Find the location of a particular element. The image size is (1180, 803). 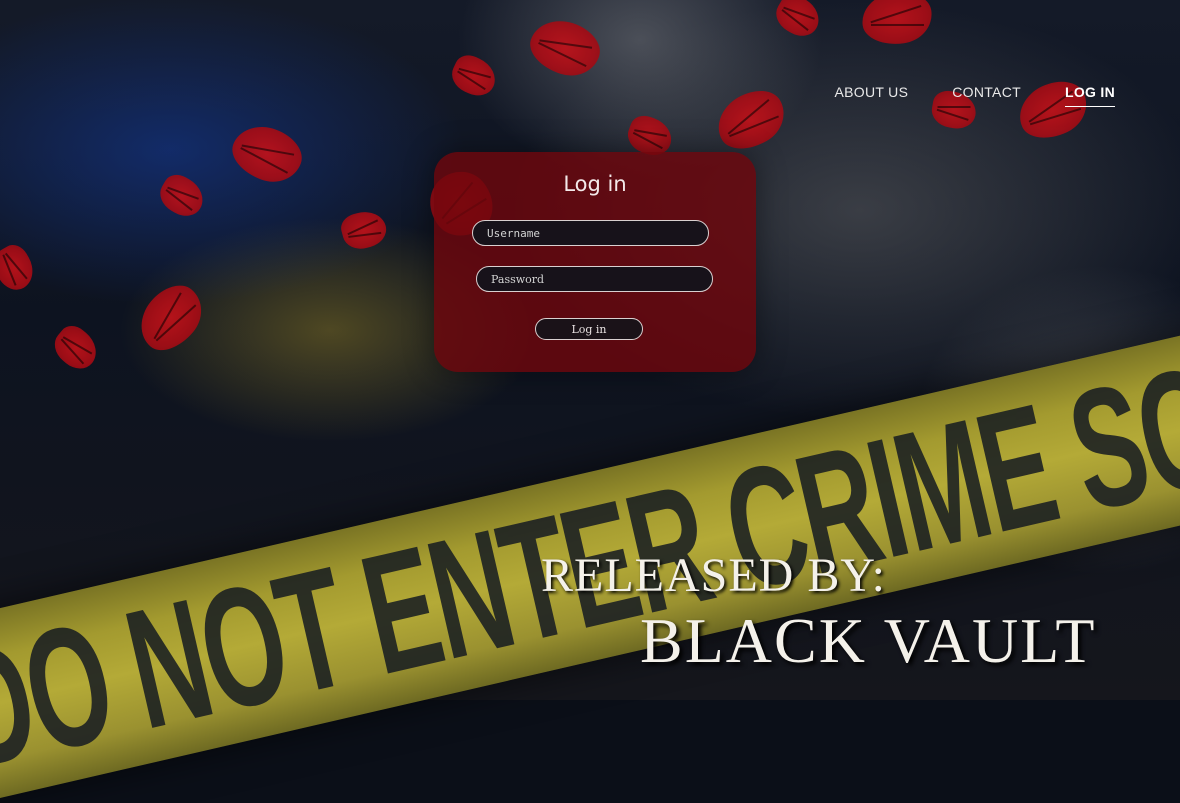

password-input is located at coordinates (594, 279).